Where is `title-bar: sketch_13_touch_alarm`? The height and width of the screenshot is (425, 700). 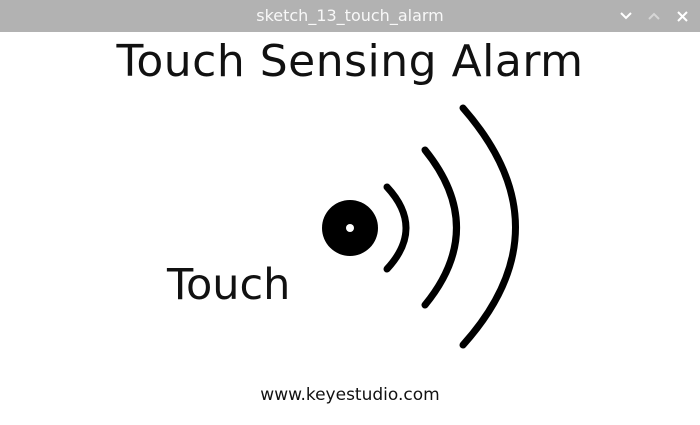 title-bar: sketch_13_touch_alarm is located at coordinates (350, 16).